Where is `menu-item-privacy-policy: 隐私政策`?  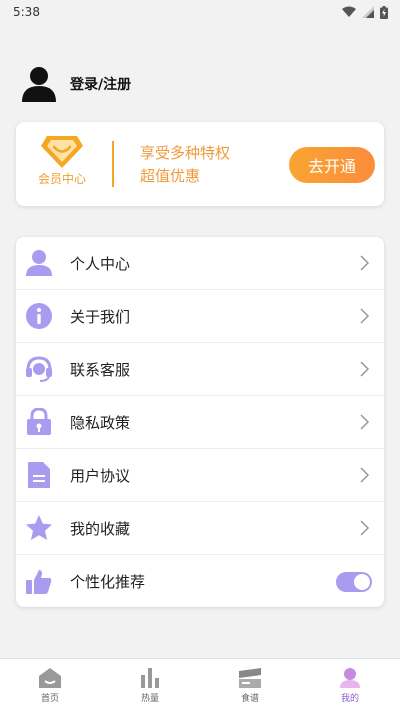
menu-item-privacy-policy: 隐私政策 is located at coordinates (200, 422).